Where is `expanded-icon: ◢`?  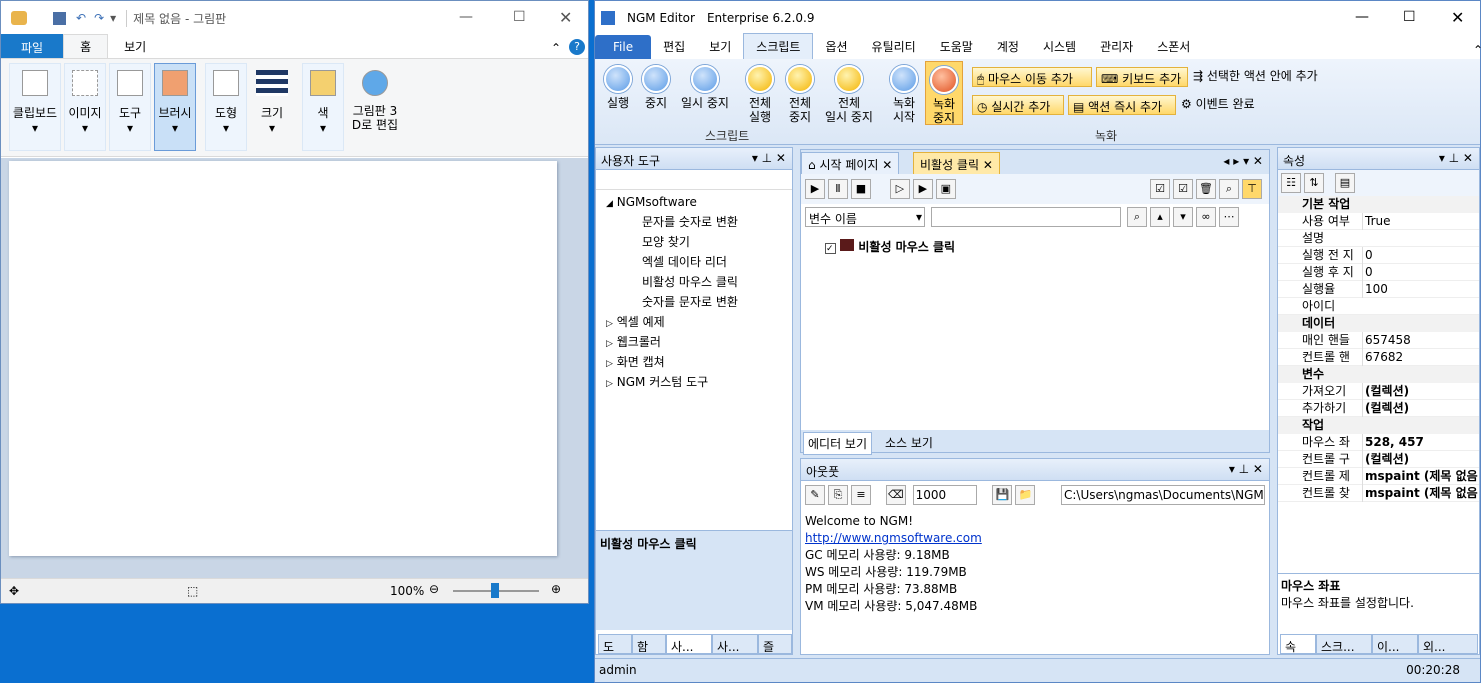 expanded-icon: ◢ is located at coordinates (609, 204).